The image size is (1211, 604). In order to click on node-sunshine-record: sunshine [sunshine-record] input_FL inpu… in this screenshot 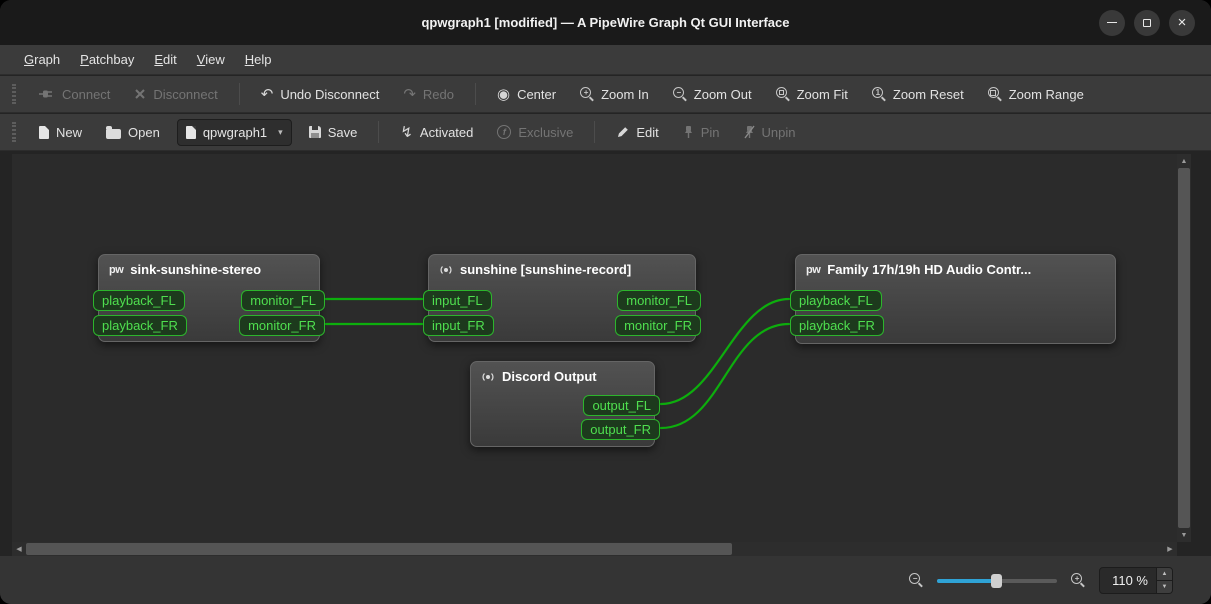, I will do `click(562, 298)`.